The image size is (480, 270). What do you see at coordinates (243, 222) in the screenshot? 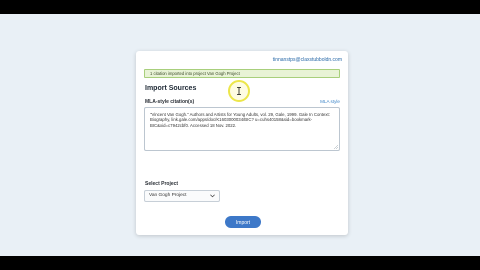
I see `import-button: Import` at bounding box center [243, 222].